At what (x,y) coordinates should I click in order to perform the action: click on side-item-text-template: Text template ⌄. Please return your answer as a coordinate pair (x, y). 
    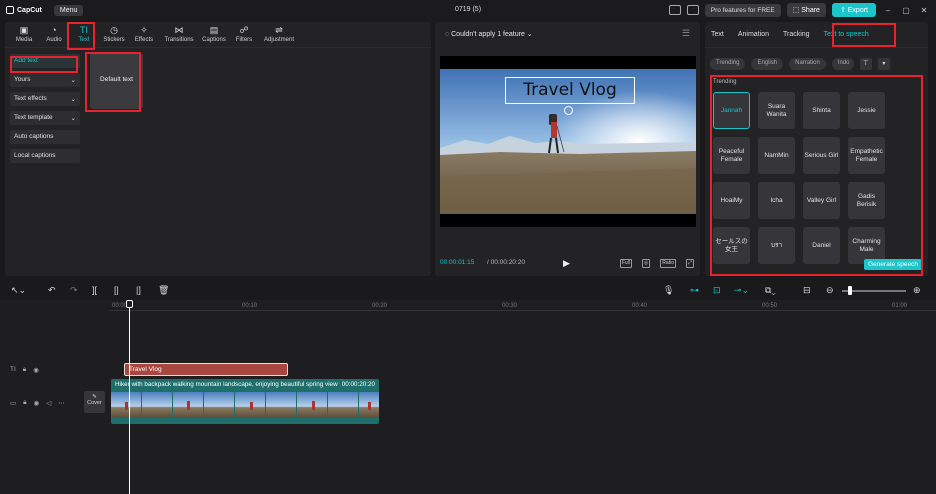
    Looking at the image, I should click on (45, 118).